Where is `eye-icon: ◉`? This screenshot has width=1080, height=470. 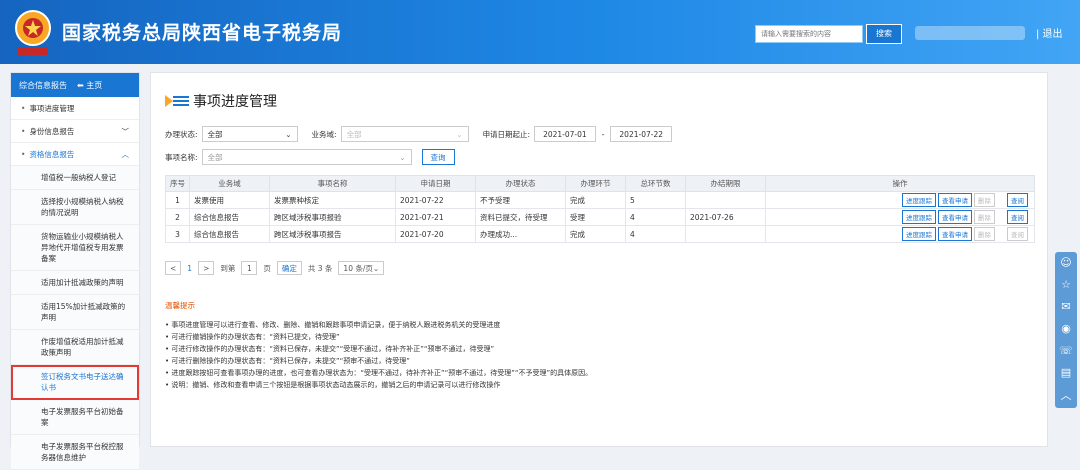 eye-icon: ◉ is located at coordinates (1066, 328).